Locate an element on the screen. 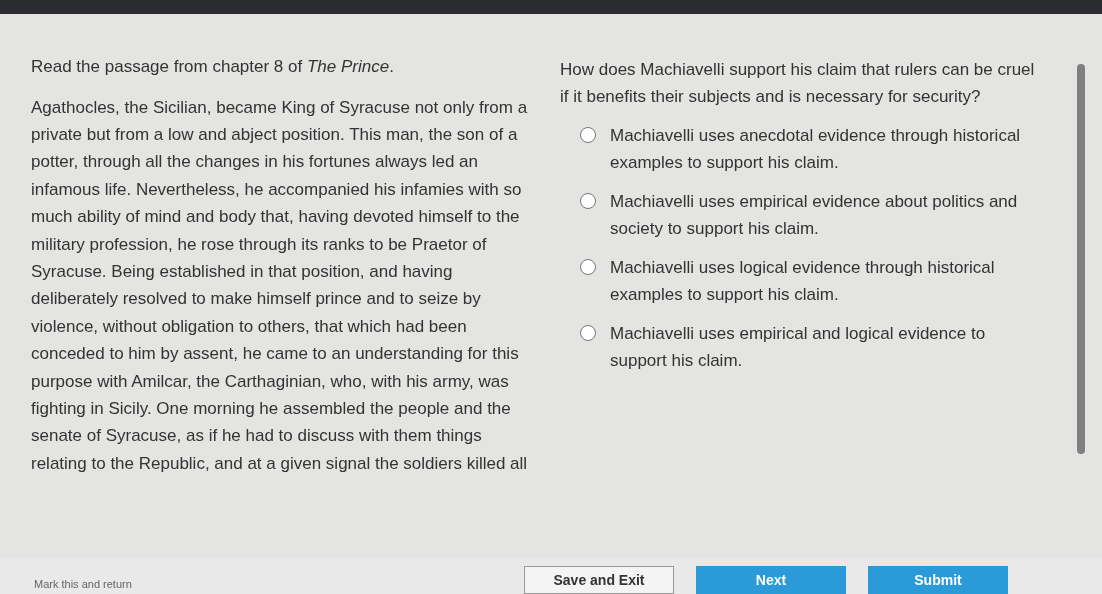  mark-link: Mark this and return is located at coordinates (279, 584).